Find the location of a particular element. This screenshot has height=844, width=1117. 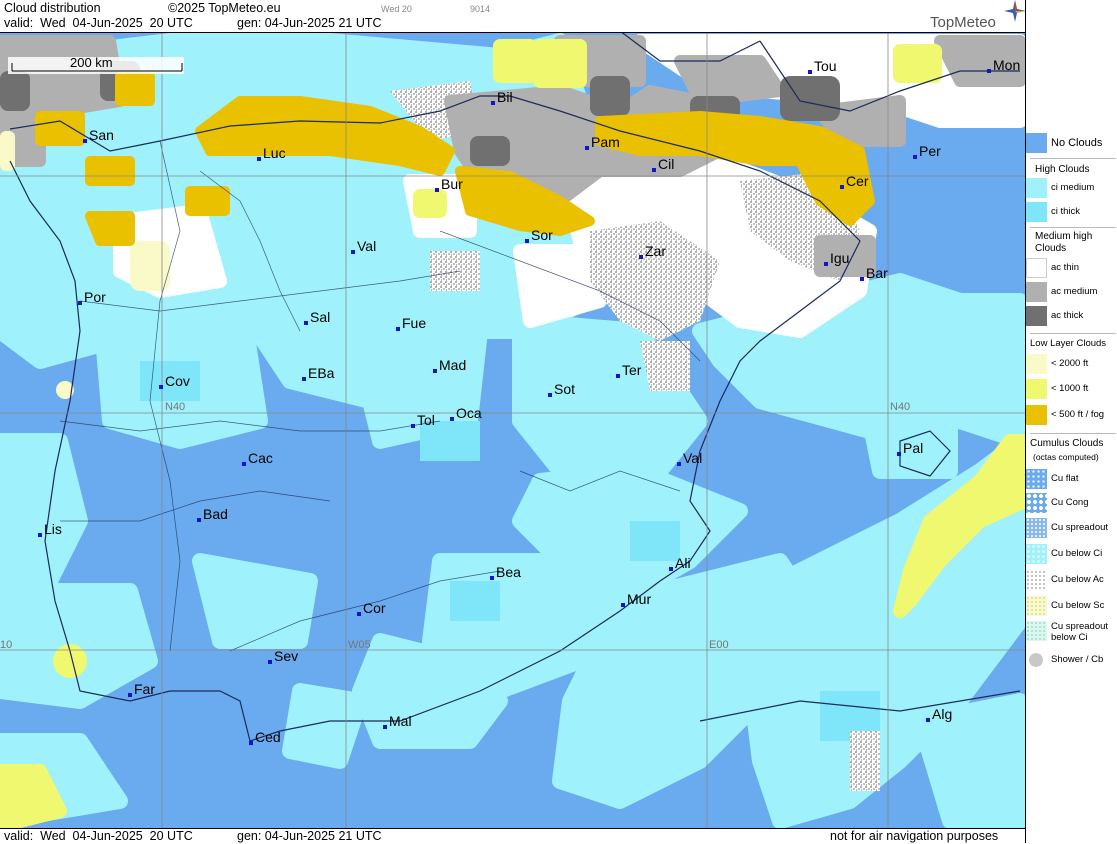

city-label: Cac is located at coordinates (260, 458).